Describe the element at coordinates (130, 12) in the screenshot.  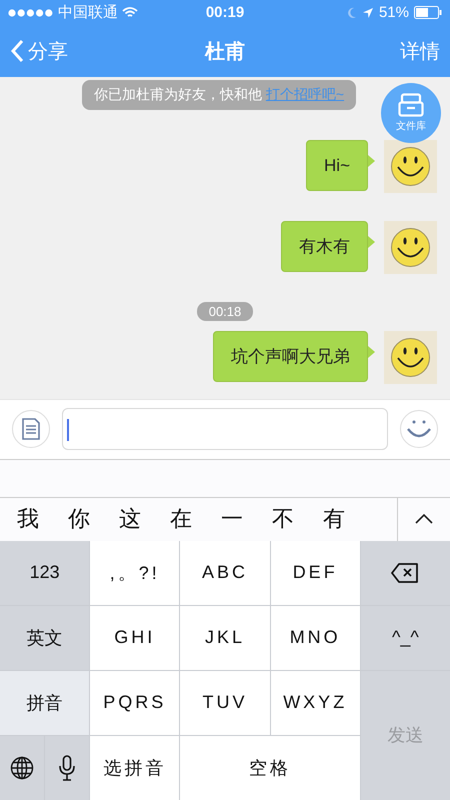
I see `wifi-icon` at that location.